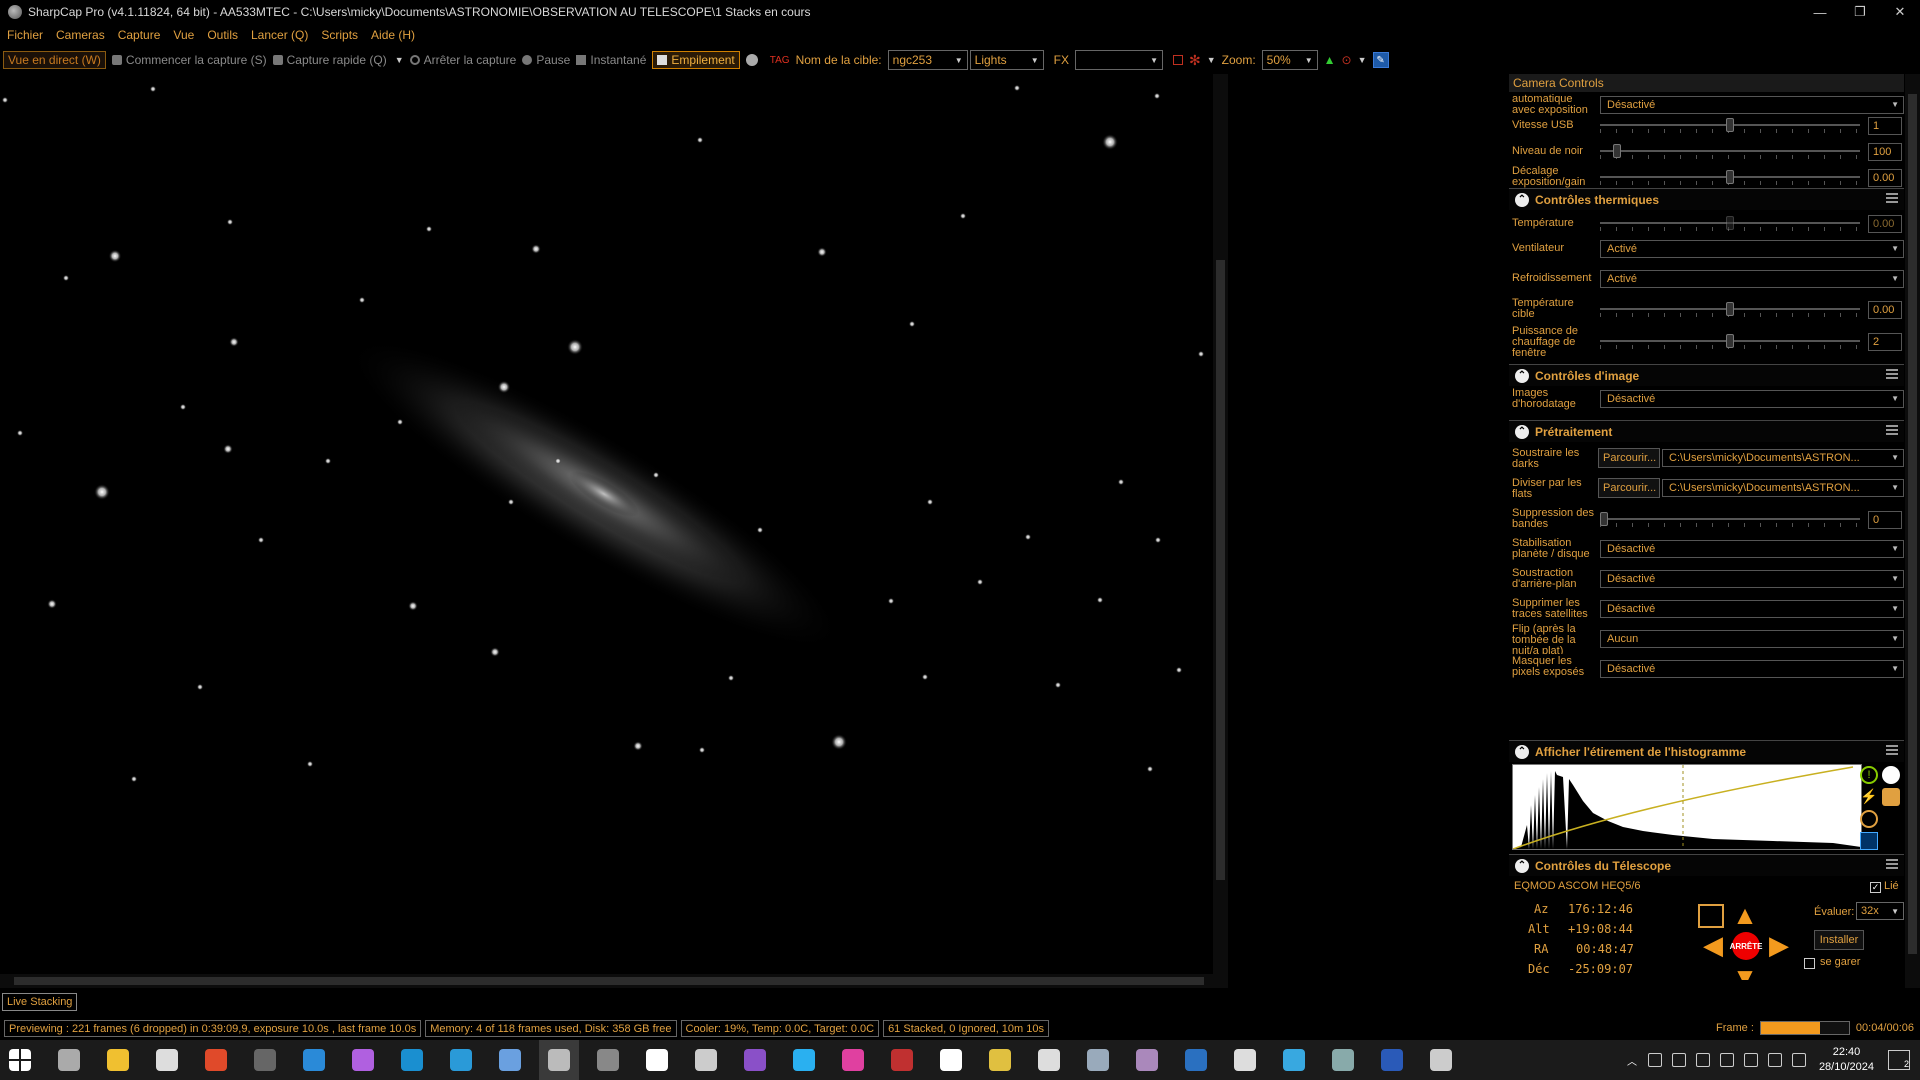  I want to click on flats-path-select: C:\Users\micky\Documents\ASTRON... ▼, so click(1783, 488).